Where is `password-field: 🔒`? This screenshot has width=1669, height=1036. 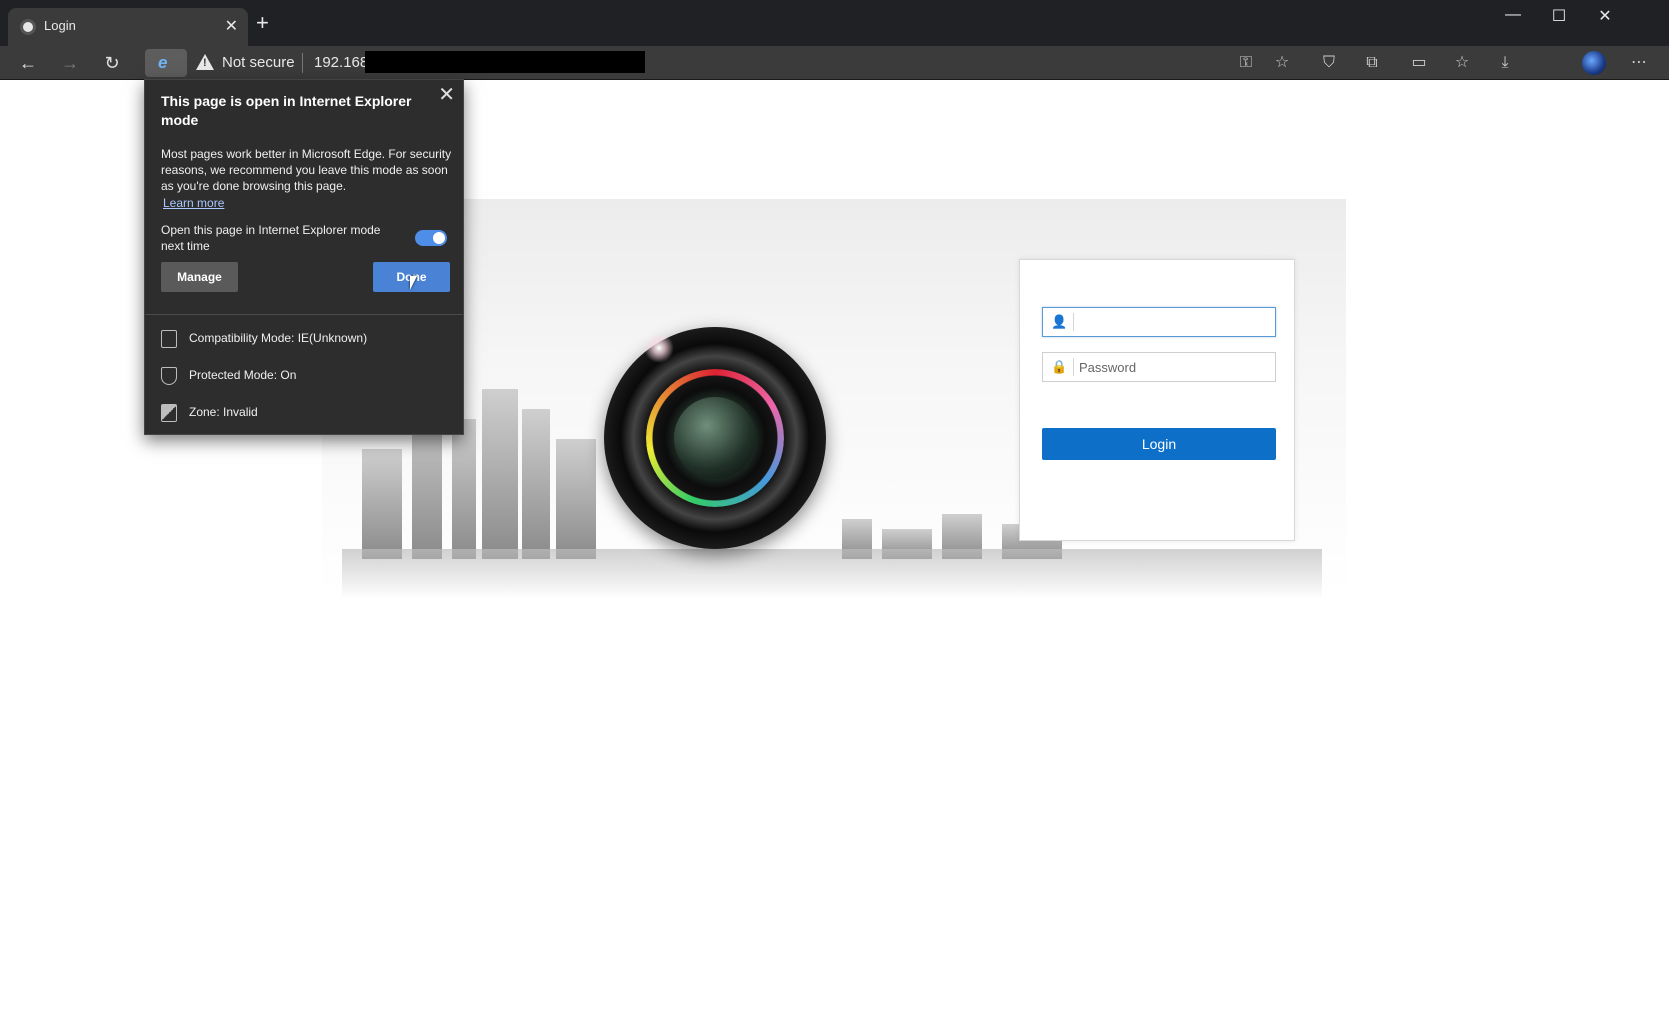 password-field: 🔒 is located at coordinates (1159, 367).